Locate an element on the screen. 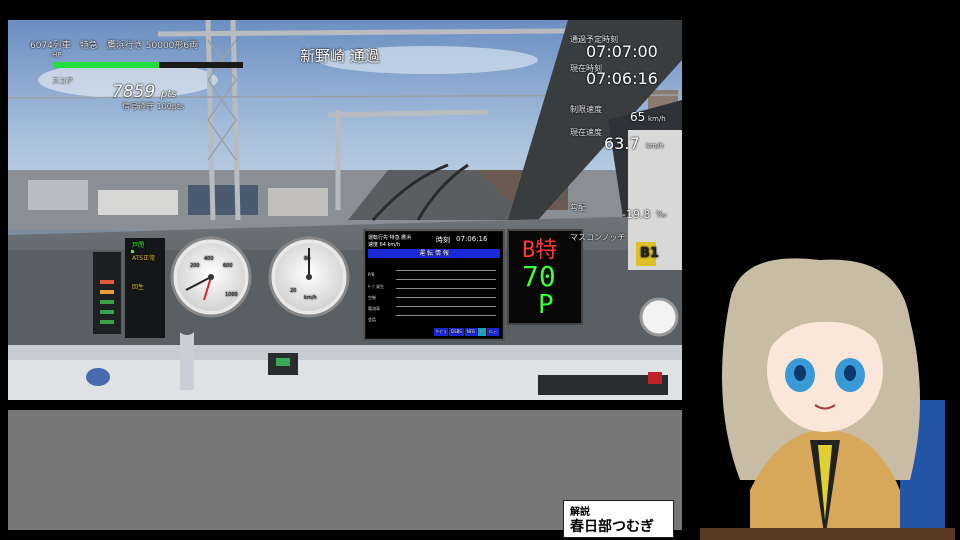 The width and height of the screenshot is (960, 540). hp-label: HP is located at coordinates (57, 55).